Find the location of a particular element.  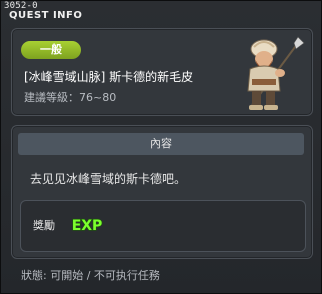

npc-hunter-icon is located at coordinates (276, 73).